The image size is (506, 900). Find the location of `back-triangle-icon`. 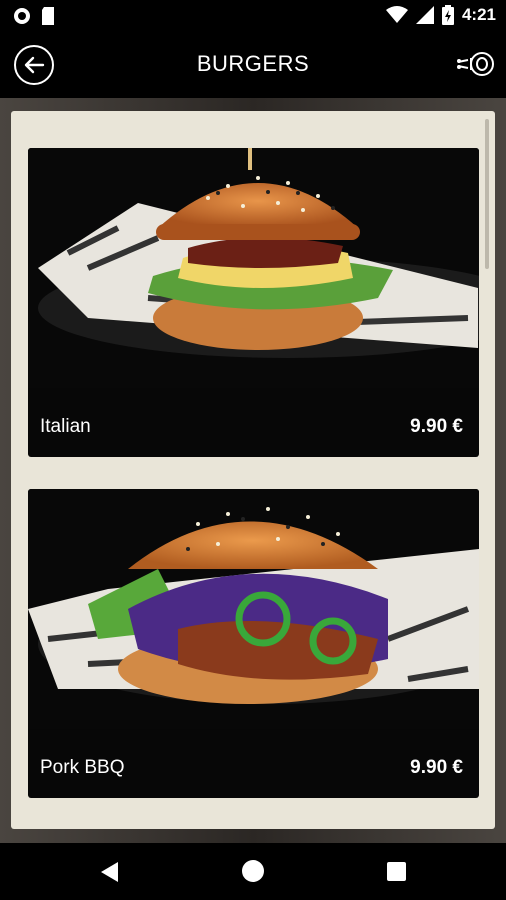

back-triangle-icon is located at coordinates (110, 872).